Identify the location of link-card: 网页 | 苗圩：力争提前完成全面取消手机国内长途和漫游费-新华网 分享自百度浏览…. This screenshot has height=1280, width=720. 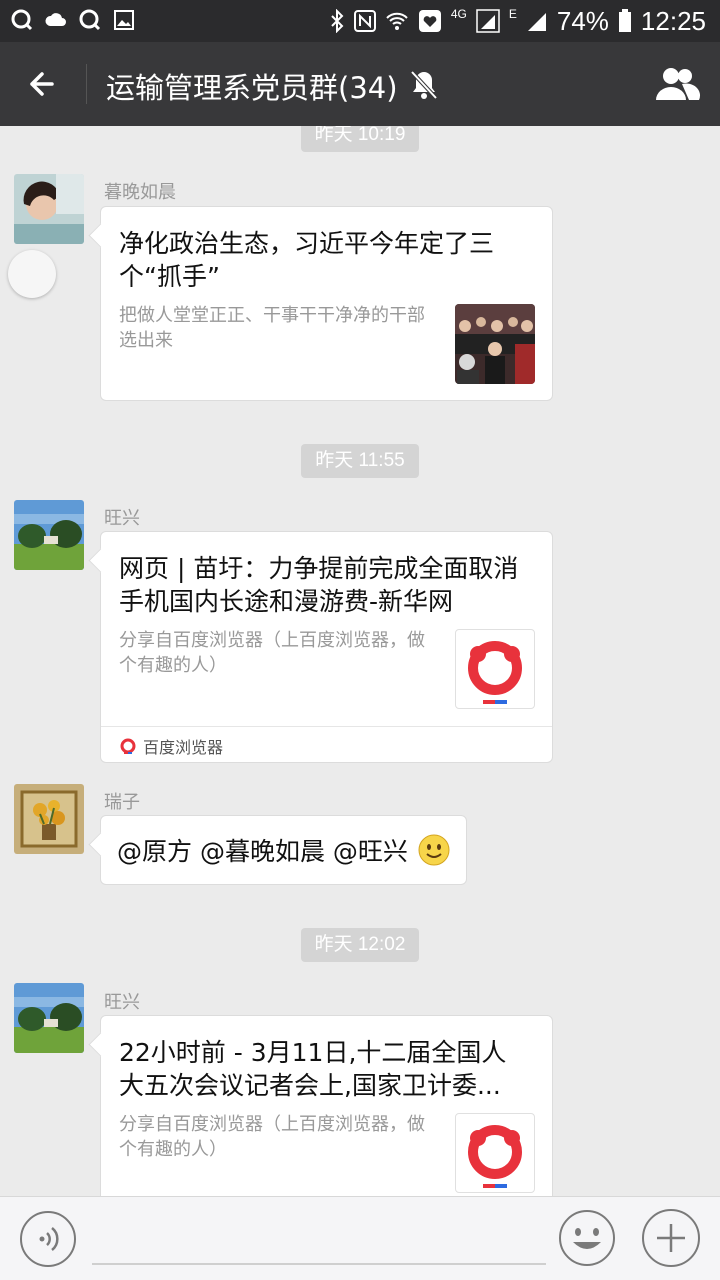
(326, 647).